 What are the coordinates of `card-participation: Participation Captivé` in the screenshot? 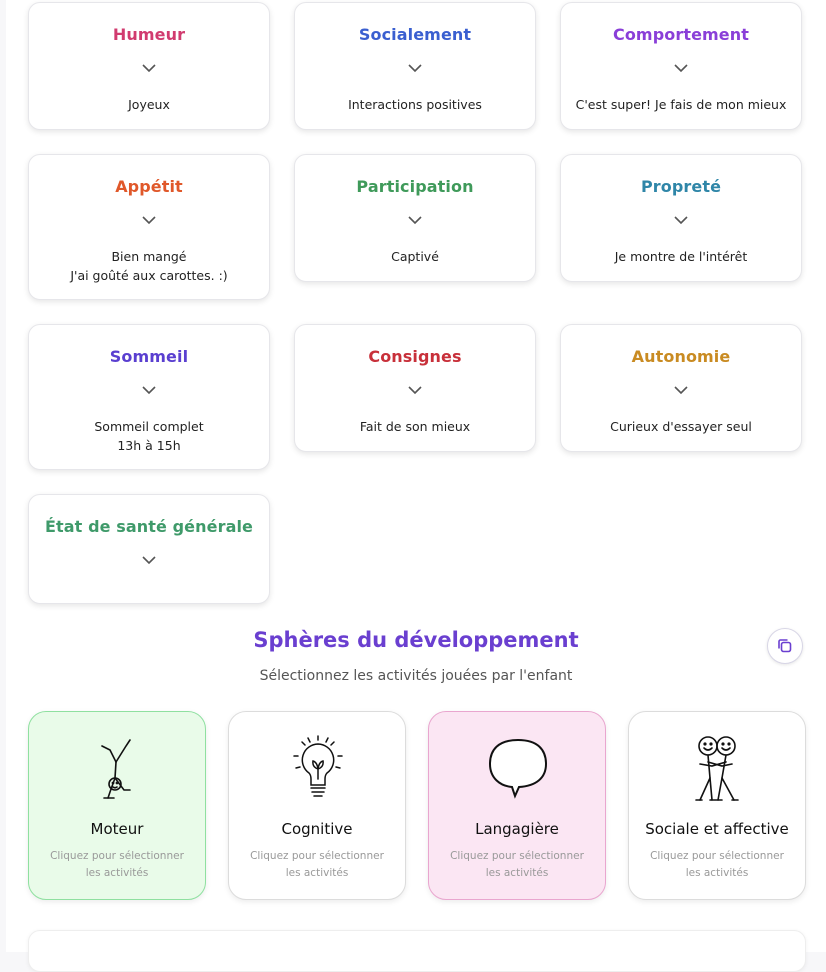 It's located at (415, 218).